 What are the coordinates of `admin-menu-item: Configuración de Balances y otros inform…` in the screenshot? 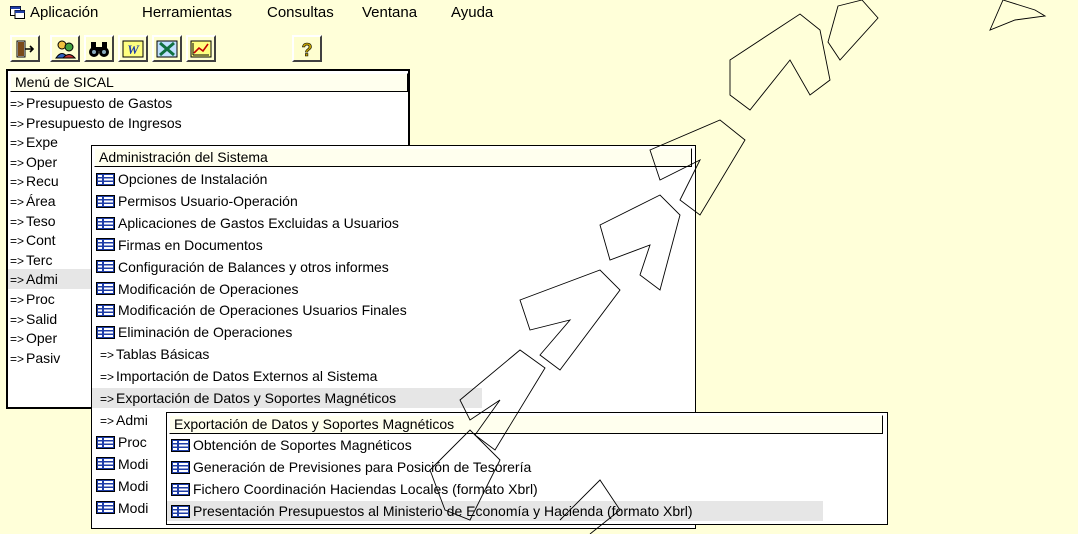 It's located at (392, 267).